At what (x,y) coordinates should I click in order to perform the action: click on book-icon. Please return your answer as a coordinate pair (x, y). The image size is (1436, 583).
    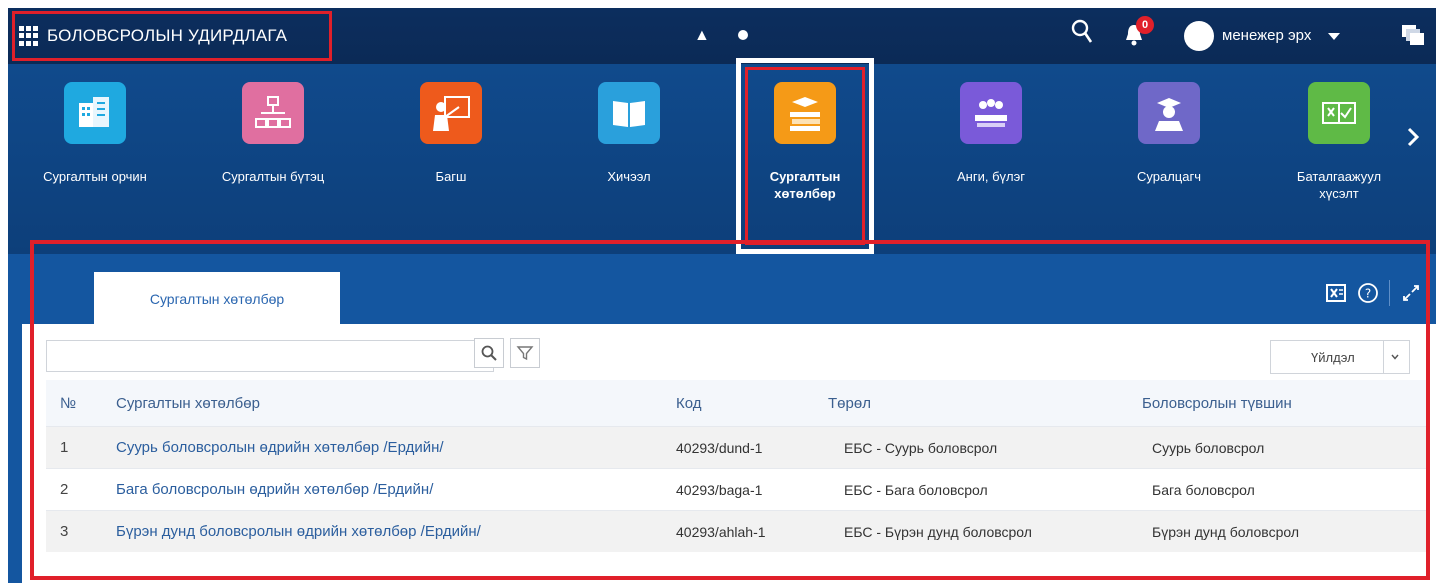
    Looking at the image, I should click on (629, 113).